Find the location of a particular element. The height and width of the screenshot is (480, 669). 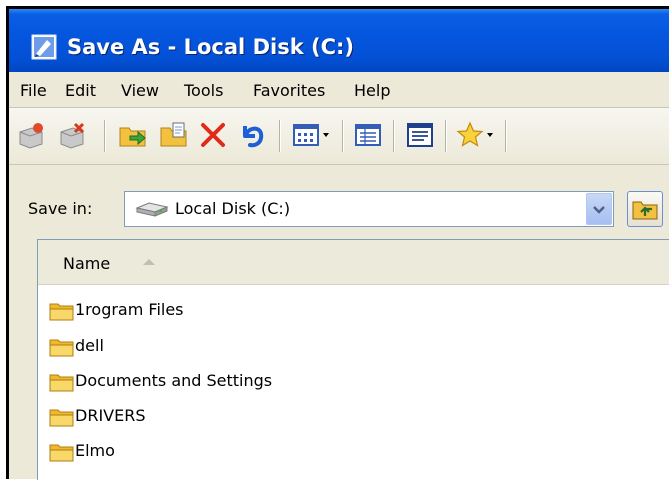

add-icon is located at coordinates (31, 135).